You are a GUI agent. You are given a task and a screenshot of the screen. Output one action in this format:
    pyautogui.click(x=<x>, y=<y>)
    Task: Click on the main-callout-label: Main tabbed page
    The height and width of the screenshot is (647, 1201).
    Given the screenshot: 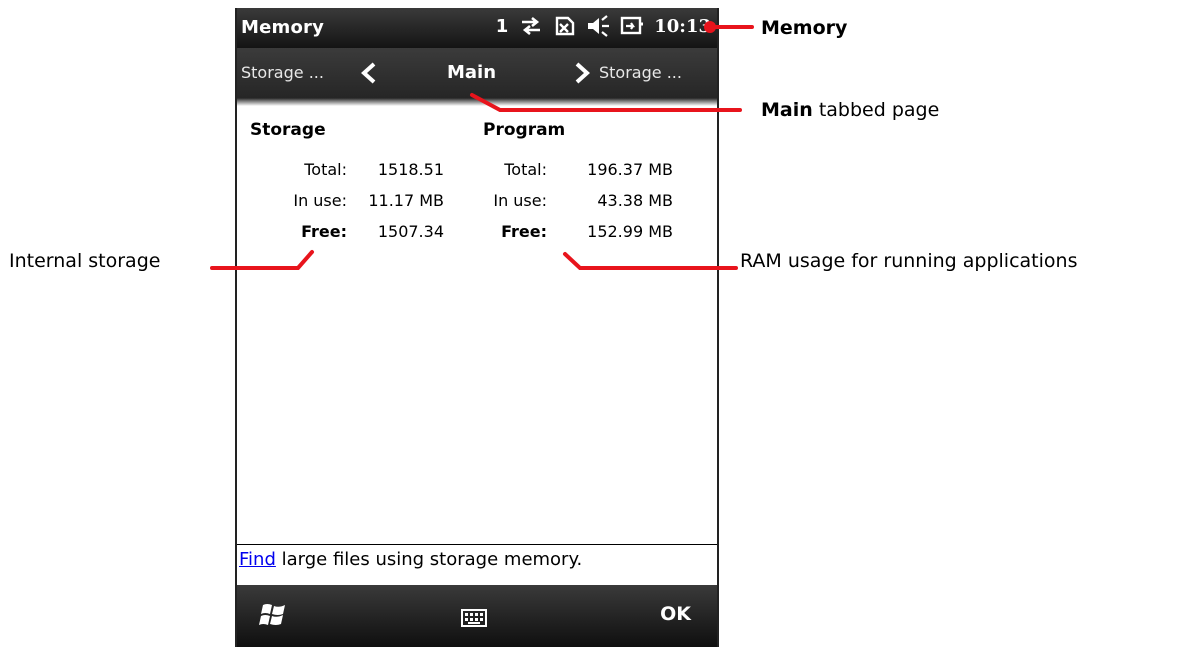 What is the action you would take?
    pyautogui.click(x=850, y=110)
    